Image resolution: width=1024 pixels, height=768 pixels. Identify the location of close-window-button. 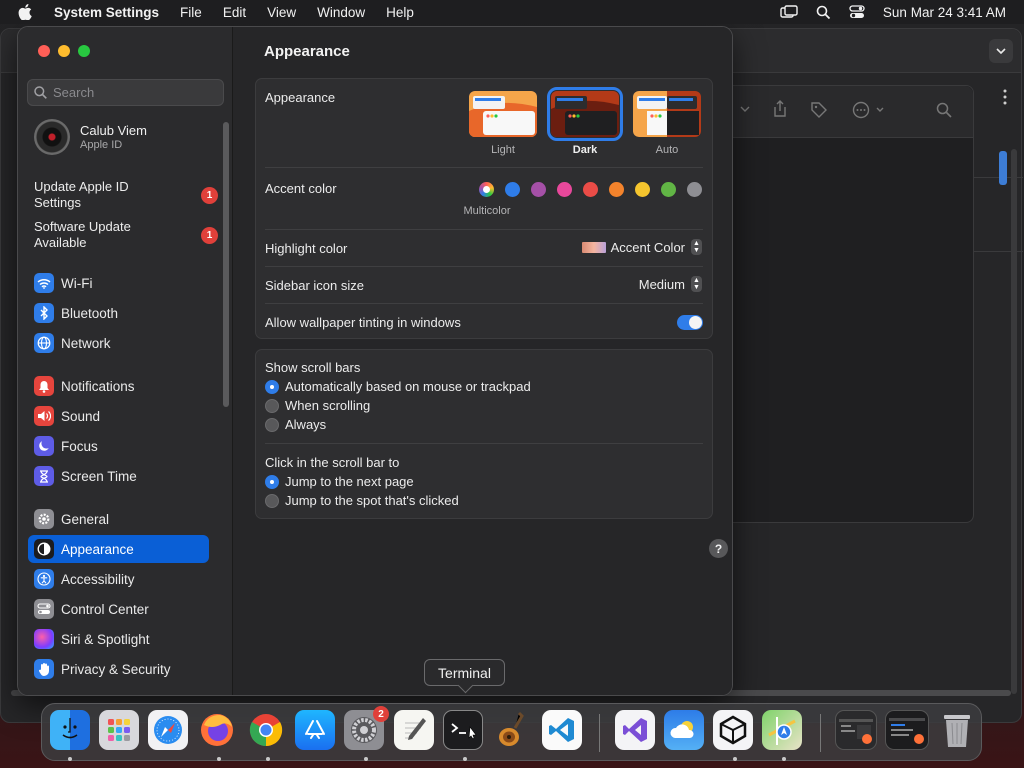
(44, 51).